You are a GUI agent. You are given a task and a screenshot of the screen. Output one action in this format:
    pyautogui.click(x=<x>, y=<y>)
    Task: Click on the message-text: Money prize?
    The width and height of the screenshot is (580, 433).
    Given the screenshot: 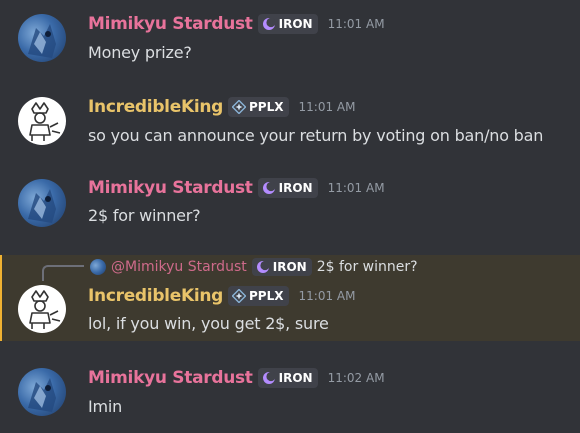 What is the action you would take?
    pyautogui.click(x=140, y=52)
    